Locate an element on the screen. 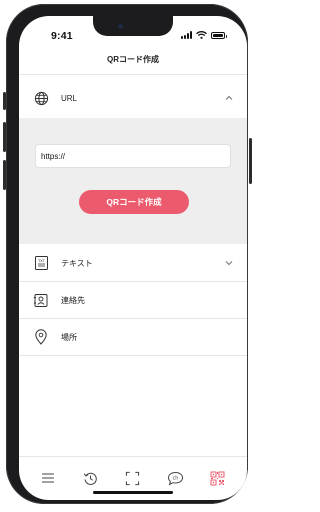  section-contact-label: 連絡先 is located at coordinates (73, 300).